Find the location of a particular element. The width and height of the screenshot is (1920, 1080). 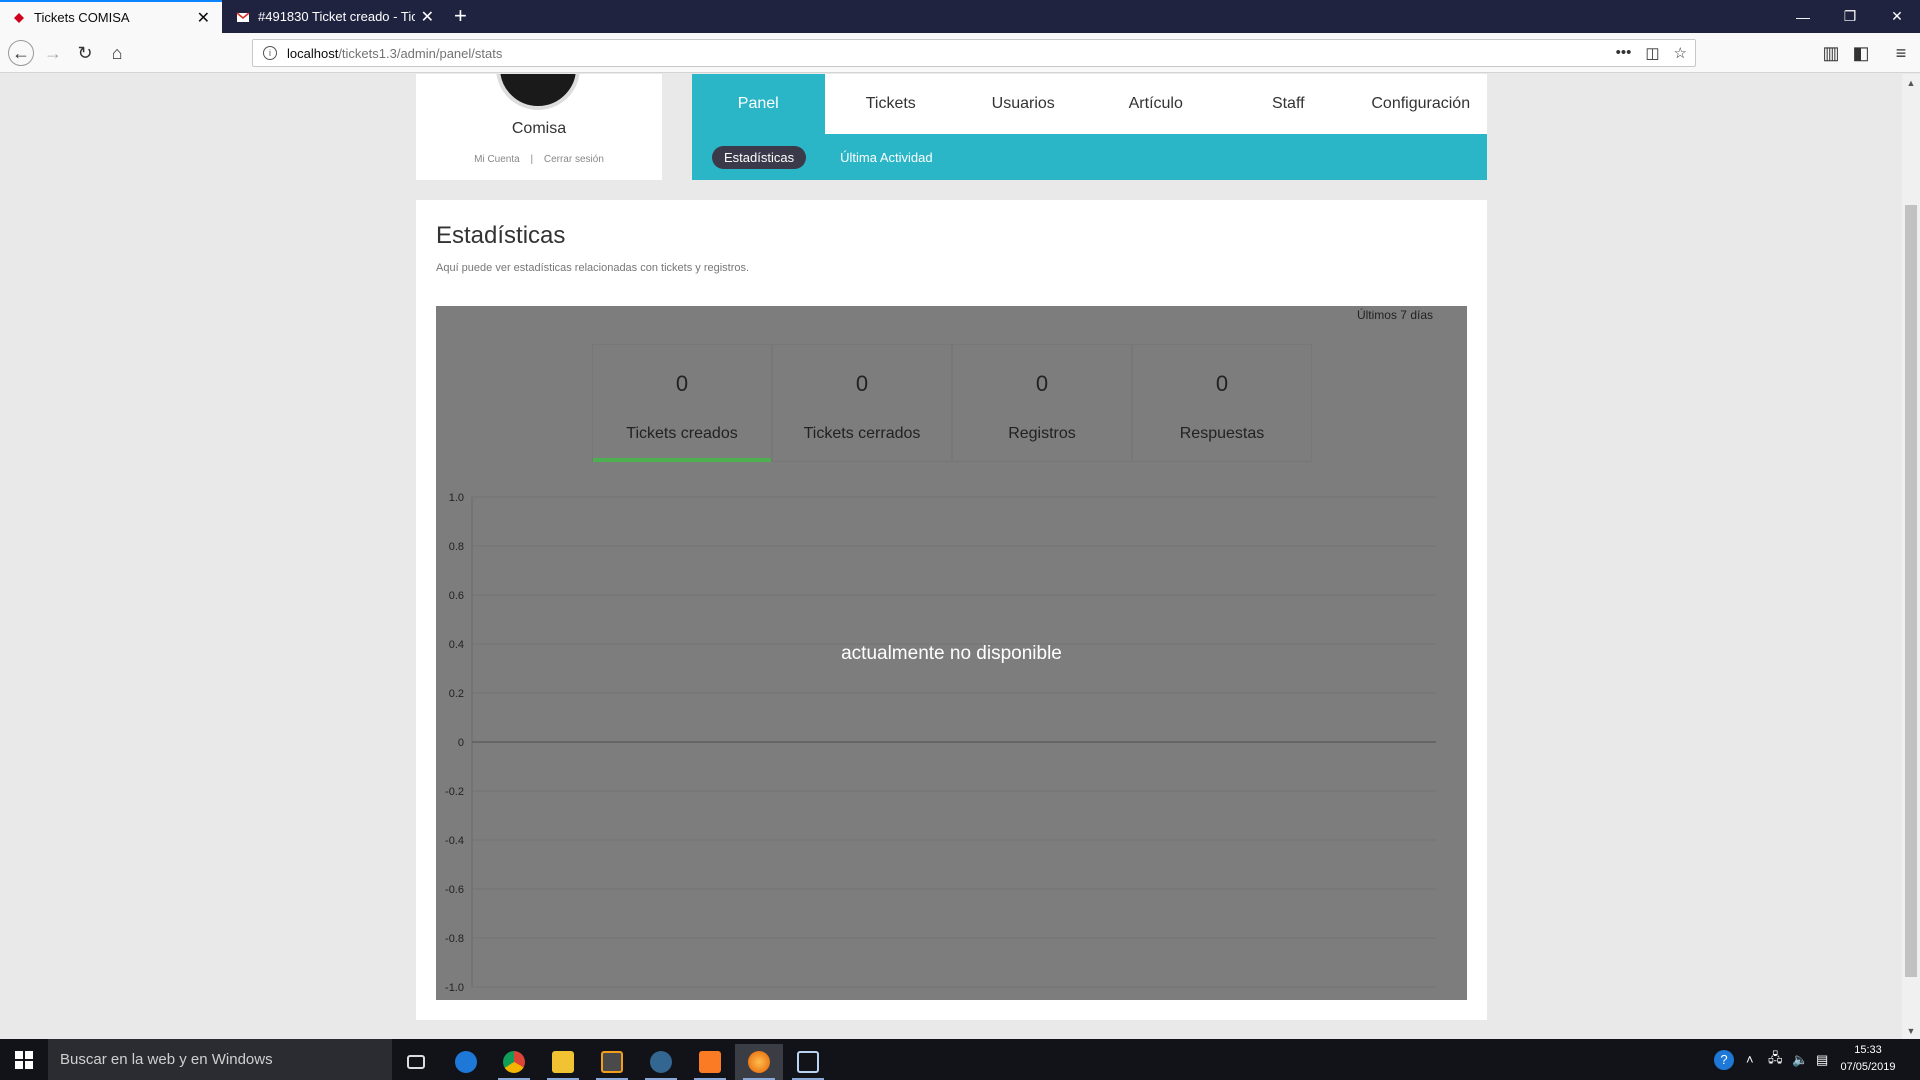

reload-icon: ↻ is located at coordinates (85, 53).